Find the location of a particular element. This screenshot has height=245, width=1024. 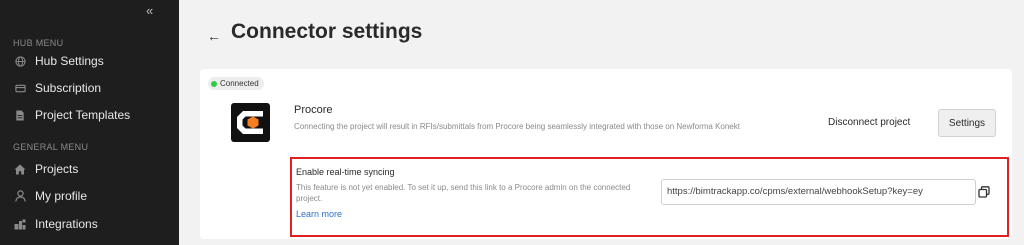

disconnect-project-button: Disconnect project is located at coordinates (869, 122).